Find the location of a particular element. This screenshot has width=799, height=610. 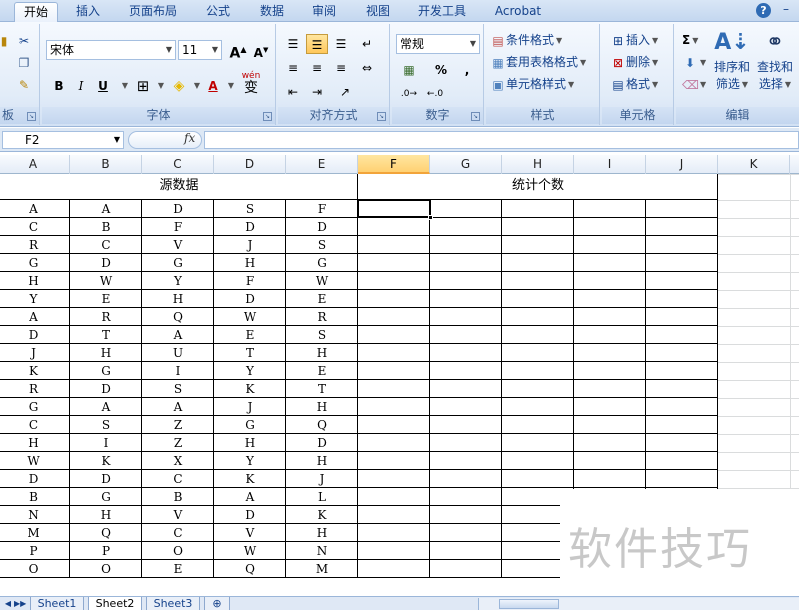

phonetic-guide-button: wén 变 is located at coordinates (251, 84).